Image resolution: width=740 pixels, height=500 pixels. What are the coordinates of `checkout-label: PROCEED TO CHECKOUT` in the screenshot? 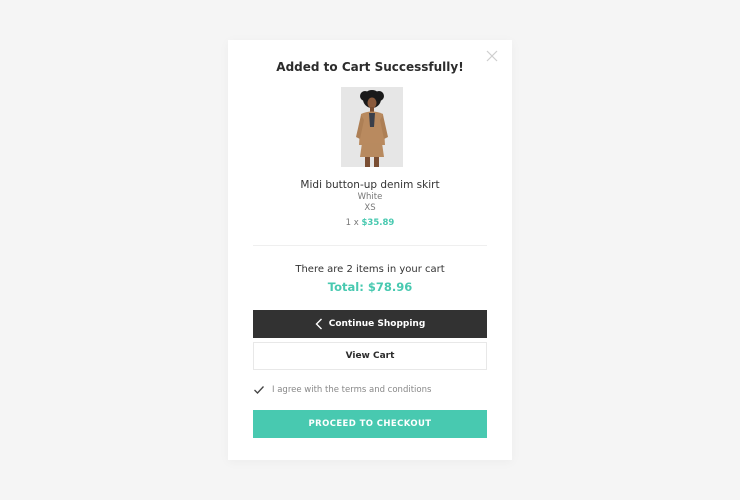 It's located at (370, 424).